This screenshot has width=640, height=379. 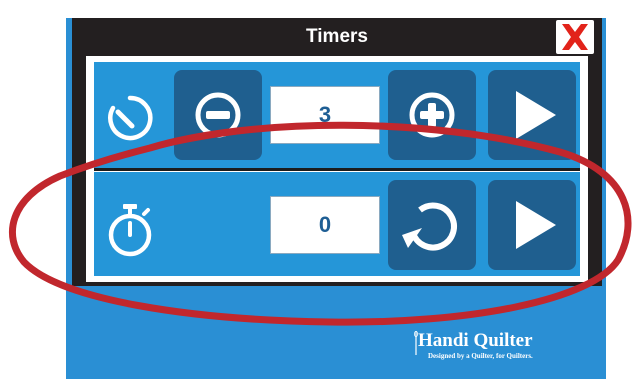 I want to click on dialog-title: Timers, so click(x=337, y=36).